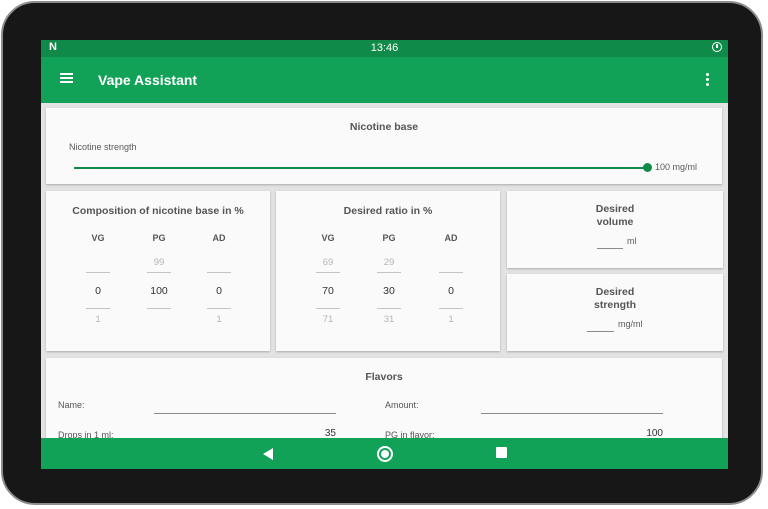 The image size is (768, 509). Describe the element at coordinates (360, 168) in the screenshot. I see `nicotine-strength-slider` at that location.